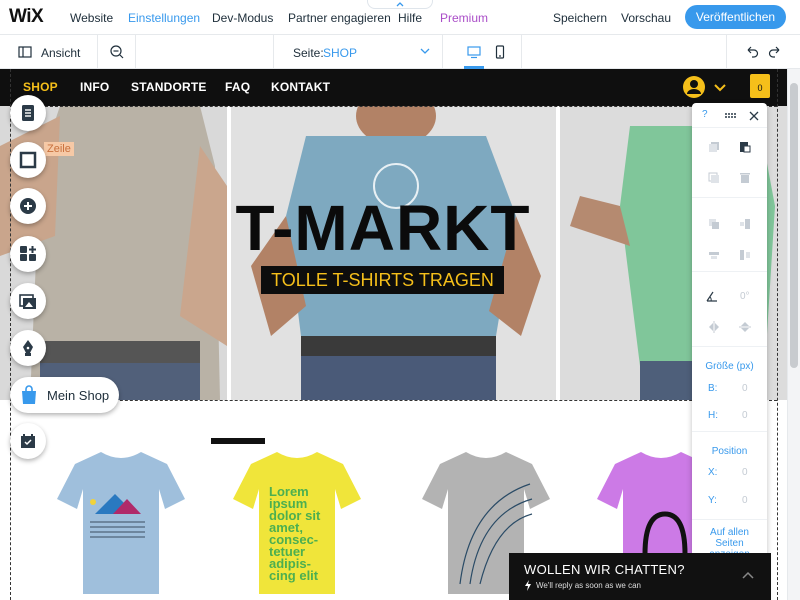 The height and width of the screenshot is (600, 800). I want to click on add-apps-button, so click(28, 254).